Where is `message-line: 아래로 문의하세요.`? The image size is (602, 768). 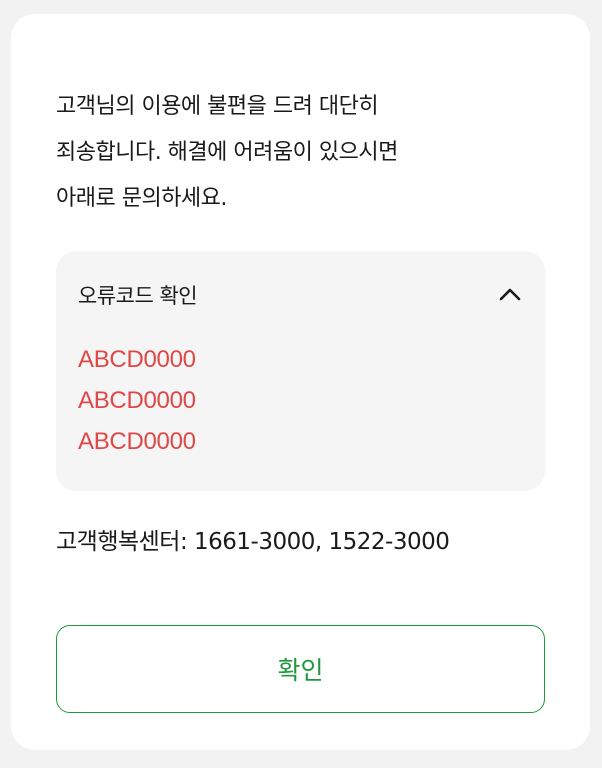 message-line: 아래로 문의하세요. is located at coordinates (141, 198).